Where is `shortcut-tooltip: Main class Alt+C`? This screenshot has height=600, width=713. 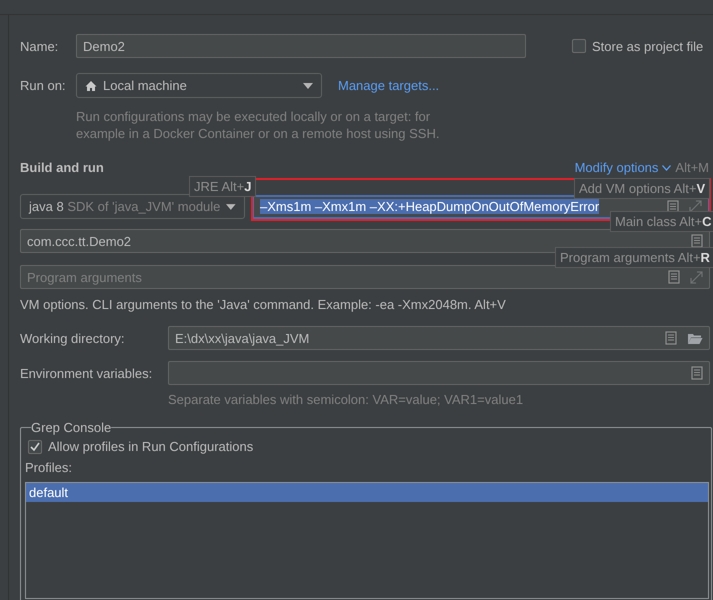
shortcut-tooltip: Main class Alt+C is located at coordinates (661, 221).